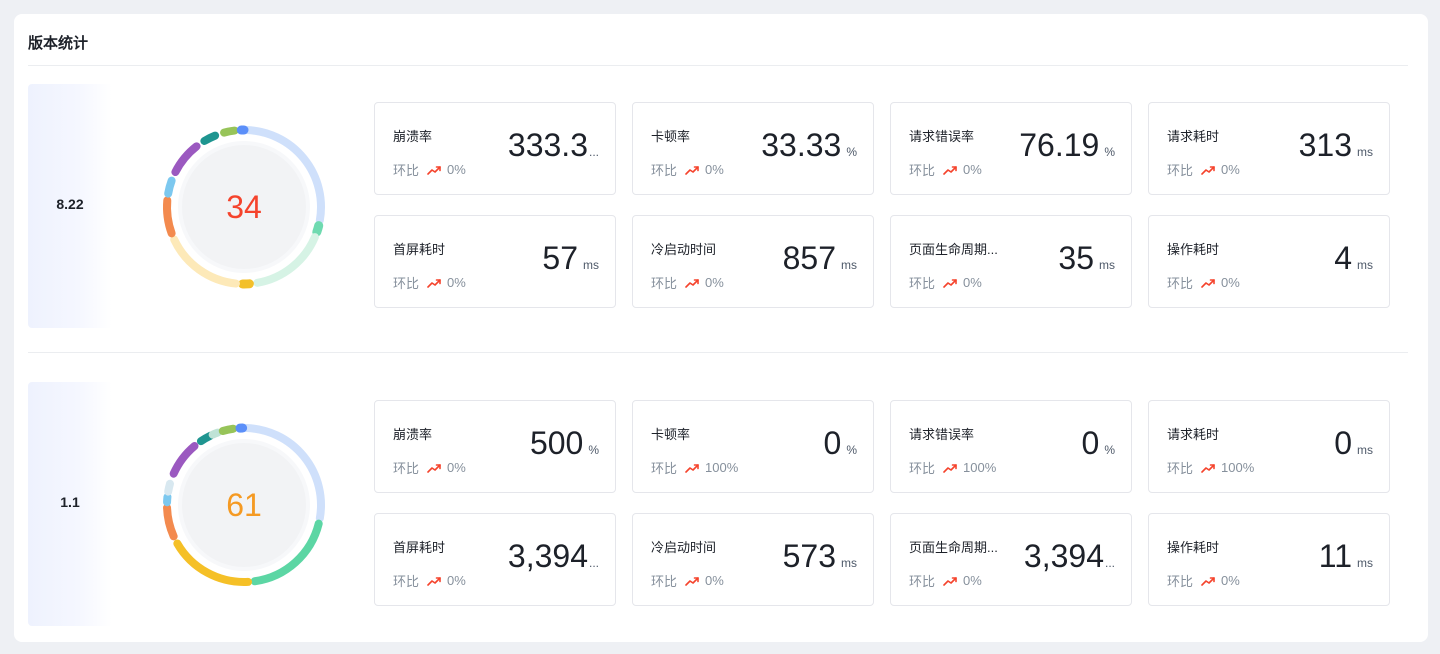 This screenshot has width=1440, height=654. Describe the element at coordinates (1269, 446) in the screenshot. I see `metric-card: 请求耗时 环比 100% 0 ms` at that location.